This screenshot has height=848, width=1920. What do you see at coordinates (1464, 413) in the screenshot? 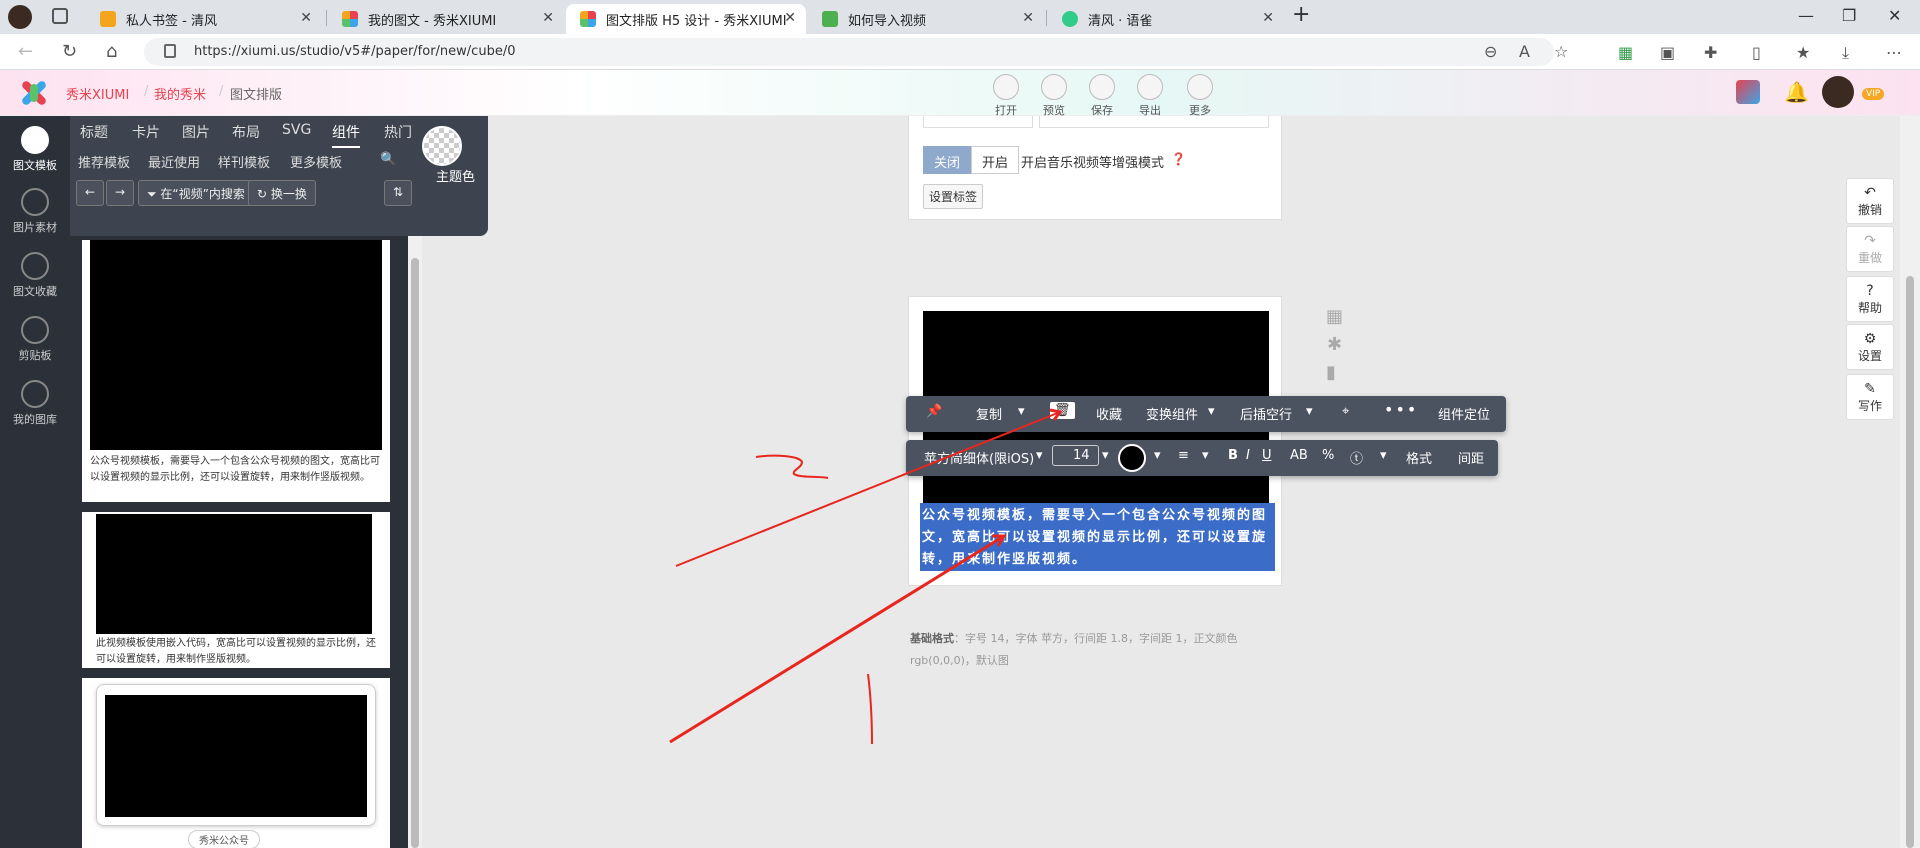
I see `locate-component-button: 组件定位` at bounding box center [1464, 413].